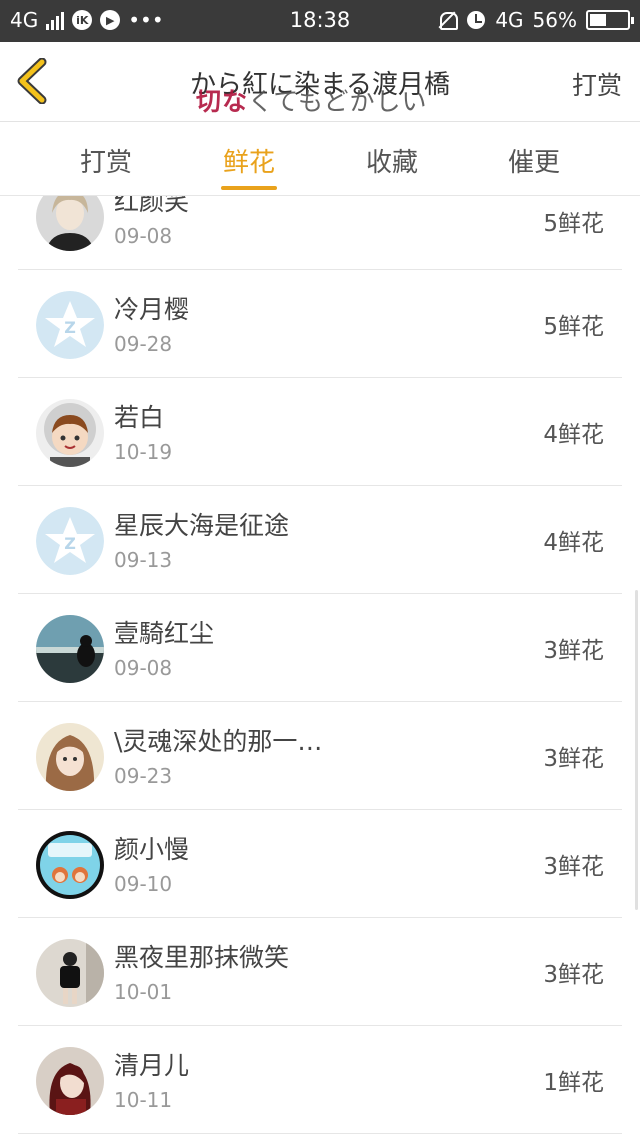 This screenshot has width=640, height=1138. Describe the element at coordinates (476, 20) in the screenshot. I see `alarm-icon` at that location.